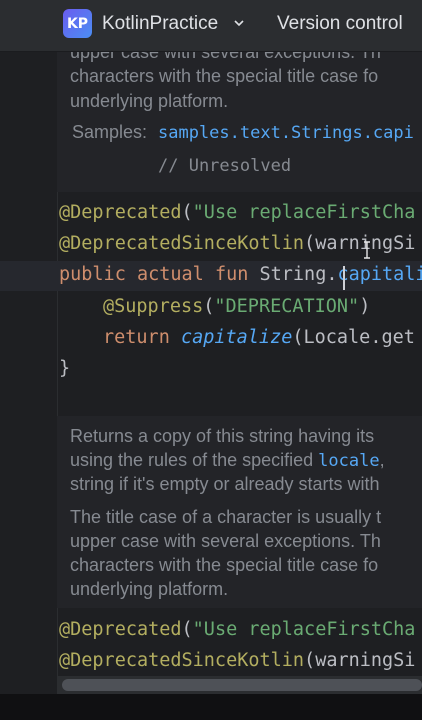  Describe the element at coordinates (170, 274) in the screenshot. I see `keyword: actual` at that location.